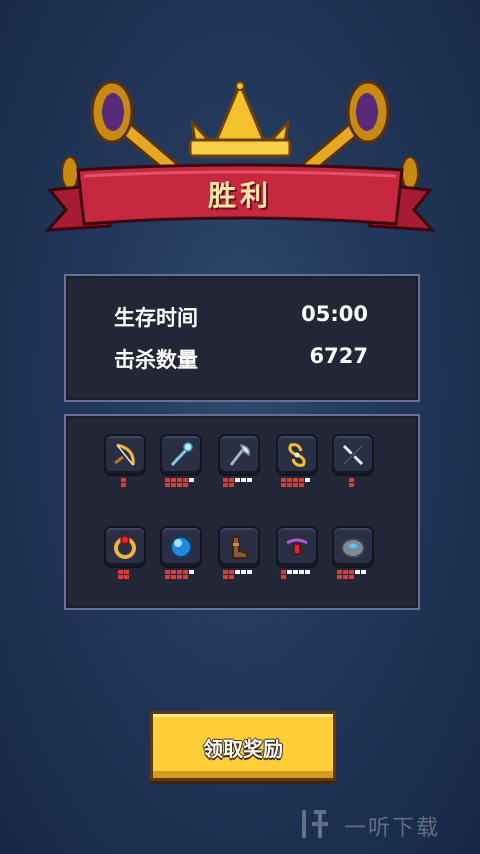 The image size is (480, 854). What do you see at coordinates (242, 317) in the screenshot?
I see `survival-time-row: 生存时间 05:00` at bounding box center [242, 317].